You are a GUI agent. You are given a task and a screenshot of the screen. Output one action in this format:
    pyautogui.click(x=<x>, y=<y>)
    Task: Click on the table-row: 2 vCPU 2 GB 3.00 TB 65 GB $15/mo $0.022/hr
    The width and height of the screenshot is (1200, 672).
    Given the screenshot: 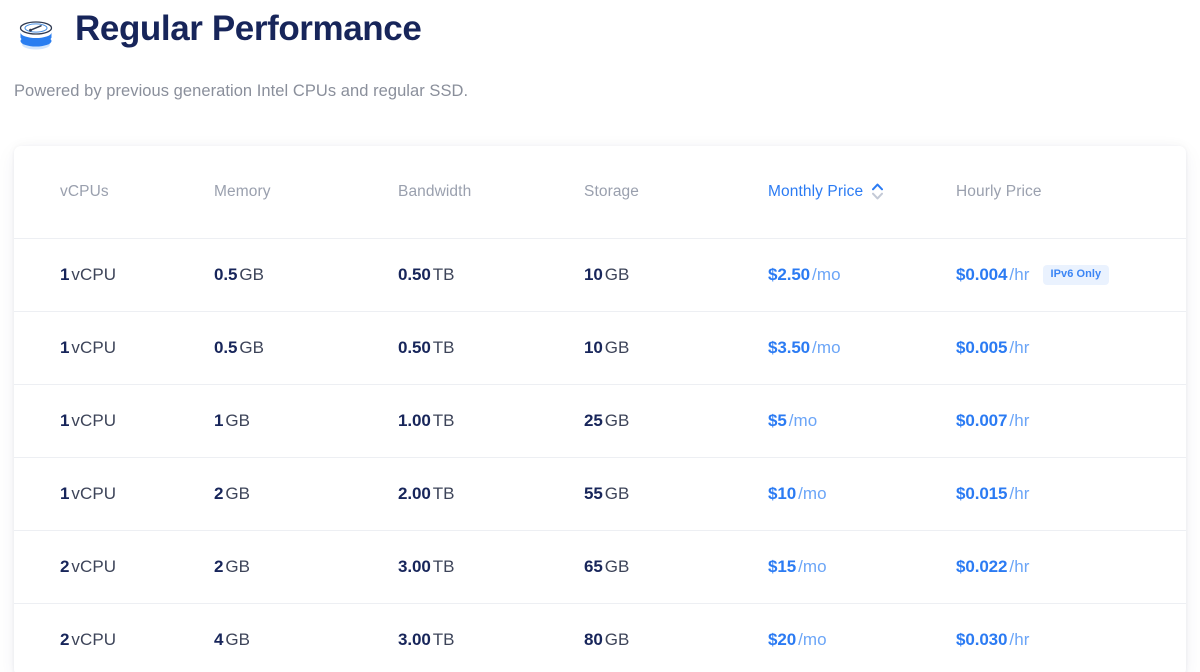 What is the action you would take?
    pyautogui.click(x=600, y=566)
    